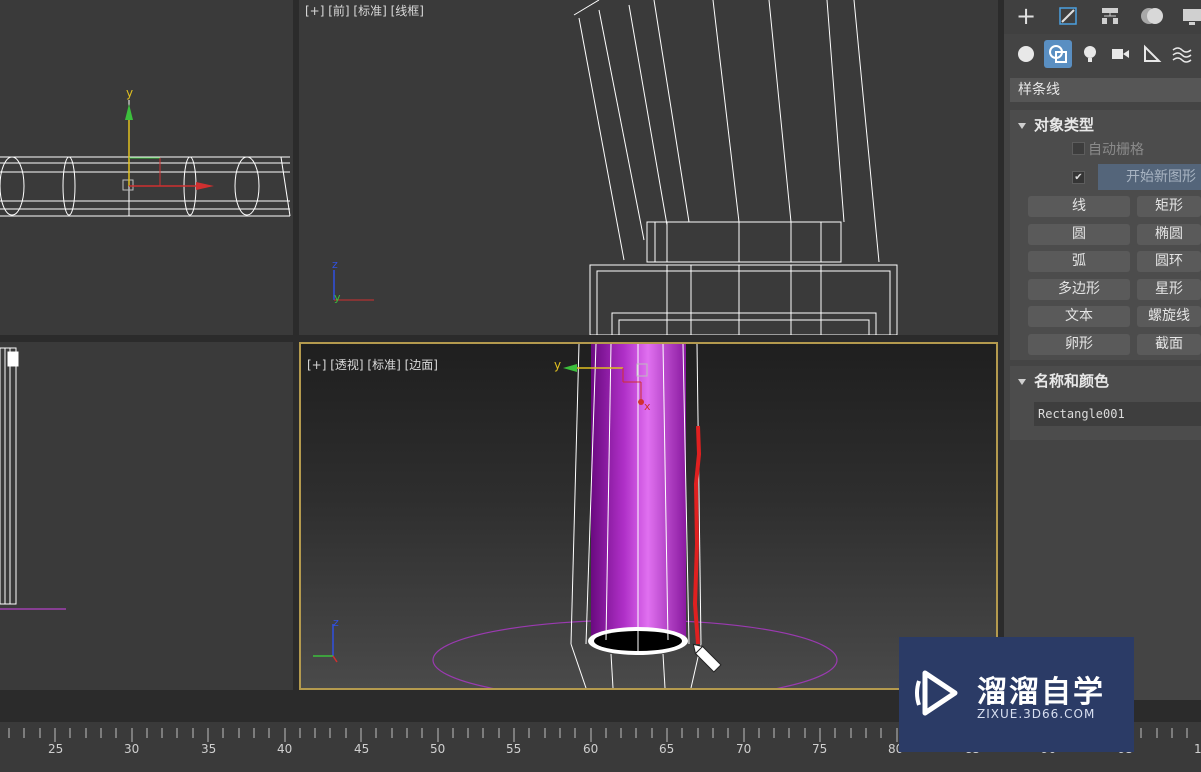 Image resolution: width=1201 pixels, height=772 pixels. What do you see at coordinates (936, 693) in the screenshot?
I see `play-logo-icon` at bounding box center [936, 693].